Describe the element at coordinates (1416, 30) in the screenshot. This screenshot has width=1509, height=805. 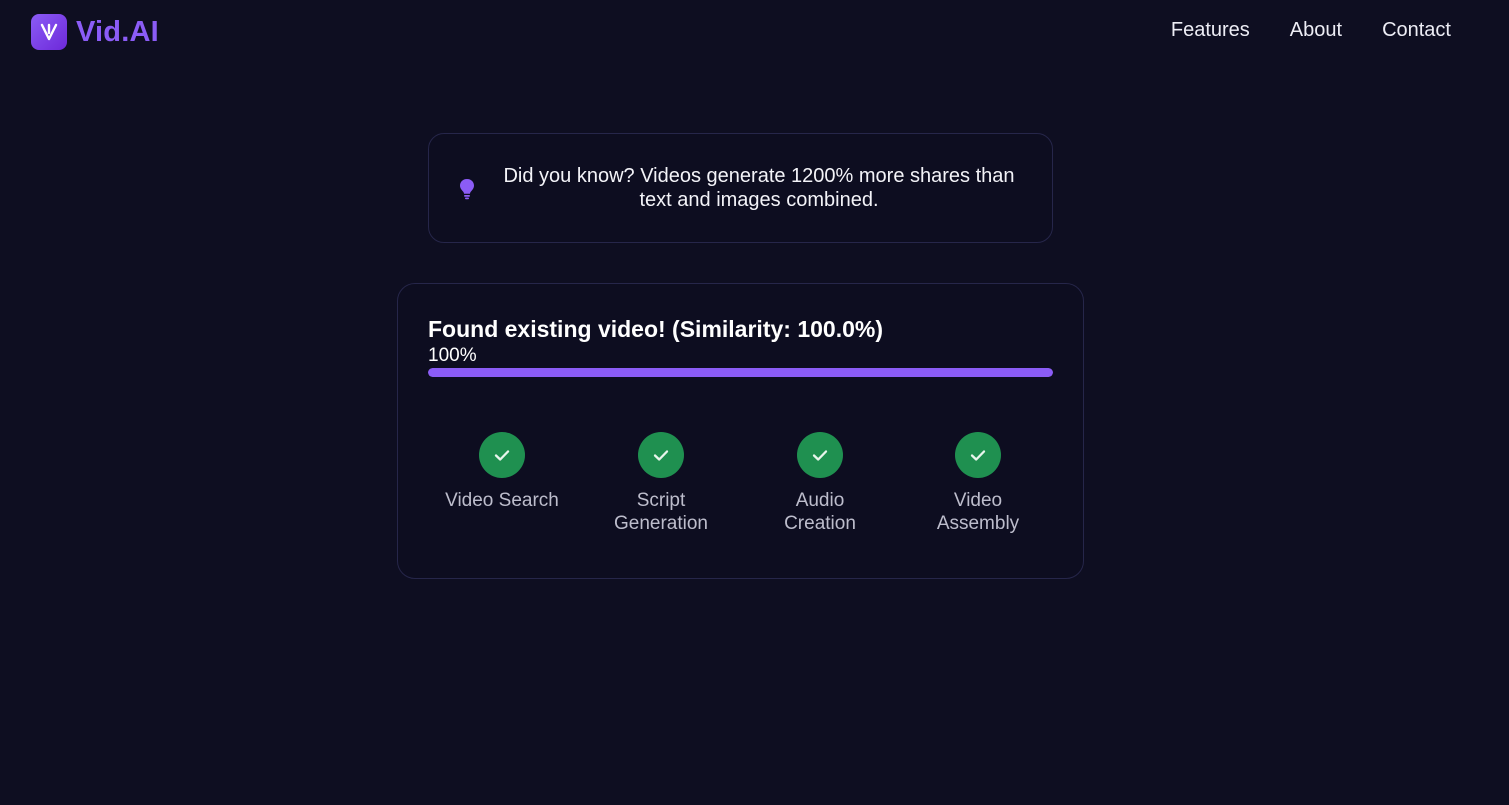
I see `nav-contact-link: Contact` at that location.